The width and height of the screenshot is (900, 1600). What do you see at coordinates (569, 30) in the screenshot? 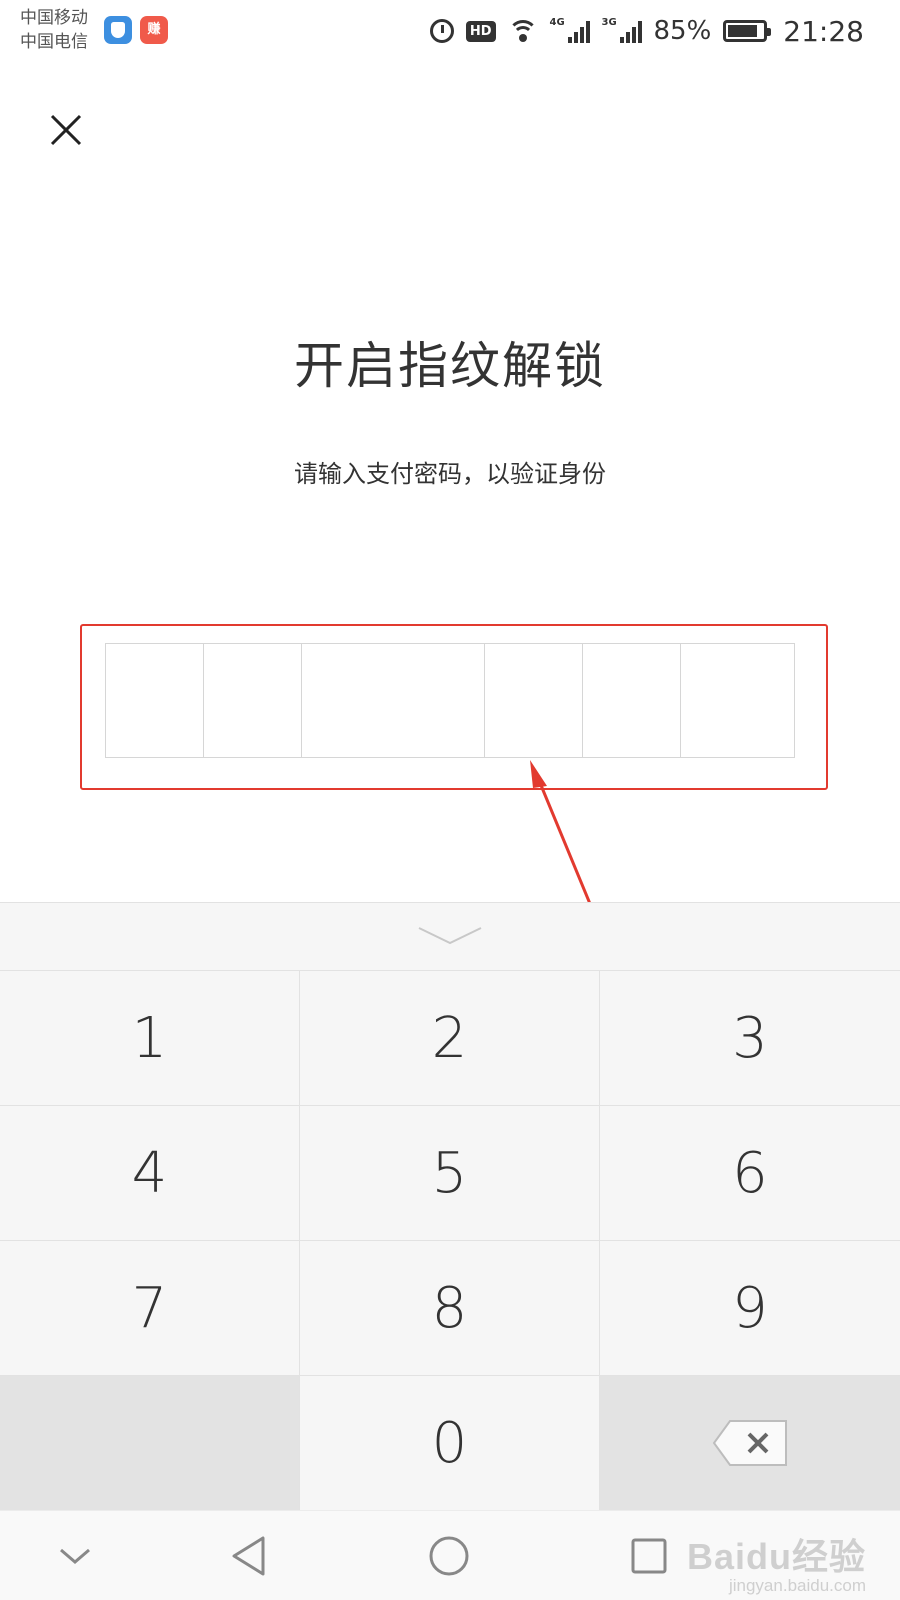
I see `signal-icon-1: 4G` at bounding box center [569, 30].